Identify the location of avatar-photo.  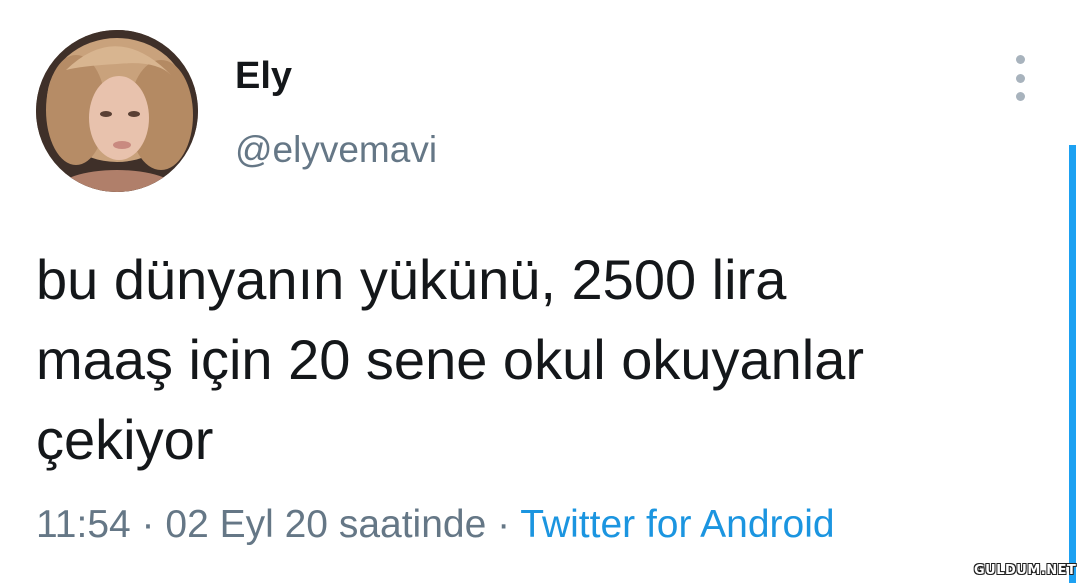
(117, 111).